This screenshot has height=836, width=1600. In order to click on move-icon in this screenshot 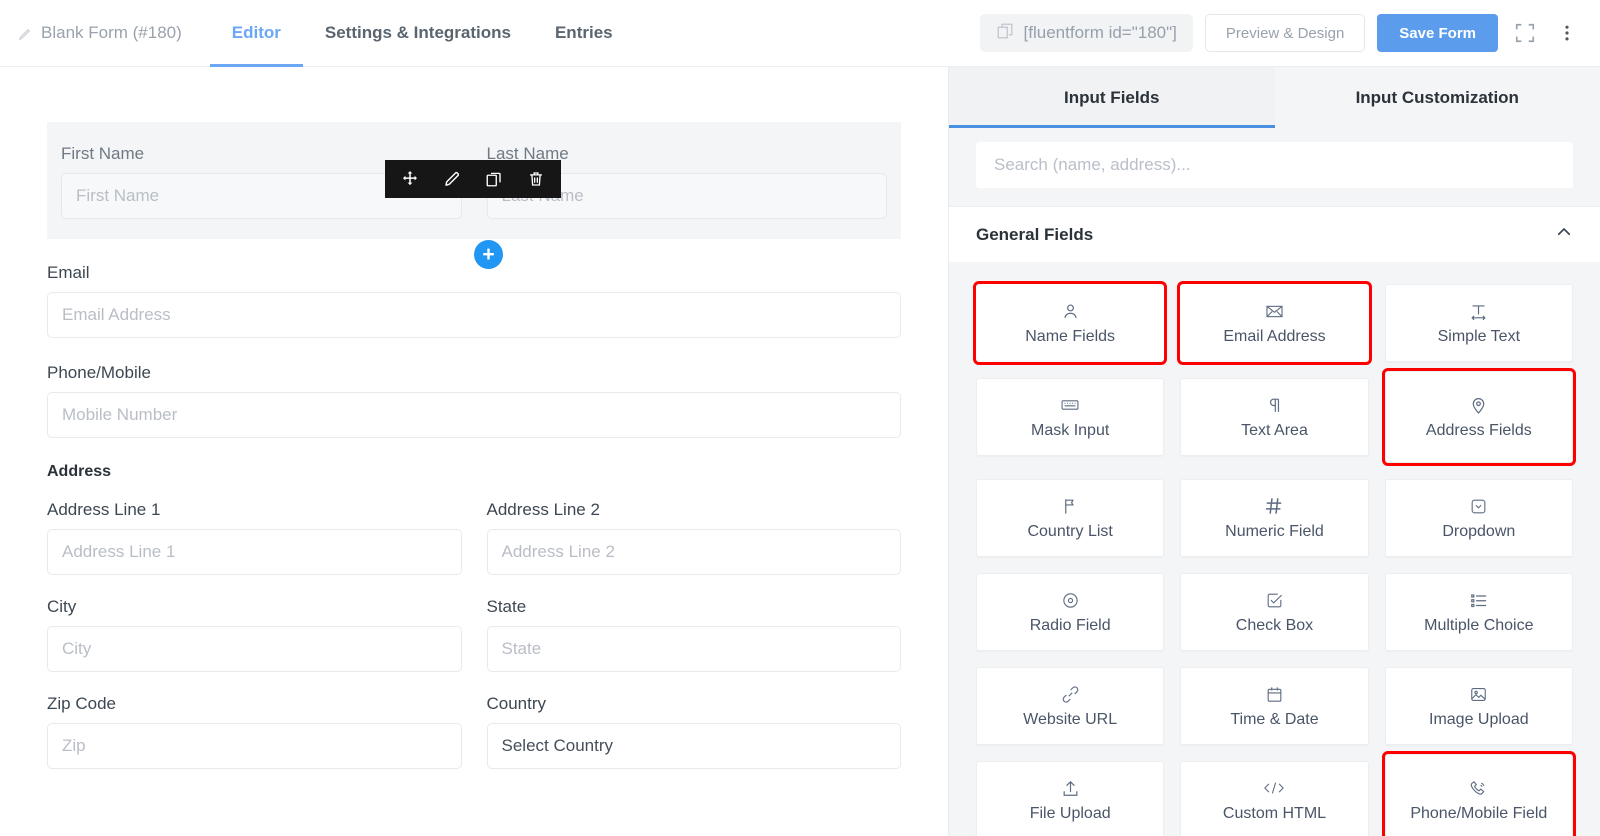, I will do `click(410, 179)`.